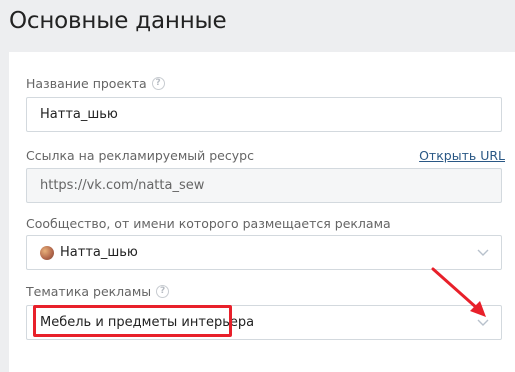 Image resolution: width=515 pixels, height=372 pixels. I want to click on community-value: Натта_шью, so click(99, 252).